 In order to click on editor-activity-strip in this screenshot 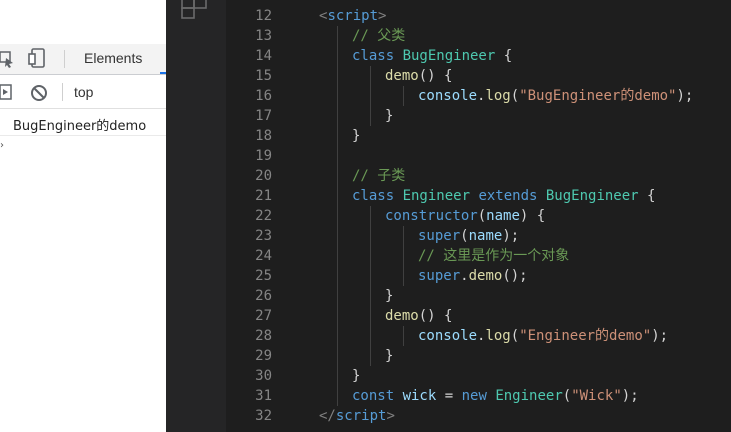, I will do `click(196, 216)`.